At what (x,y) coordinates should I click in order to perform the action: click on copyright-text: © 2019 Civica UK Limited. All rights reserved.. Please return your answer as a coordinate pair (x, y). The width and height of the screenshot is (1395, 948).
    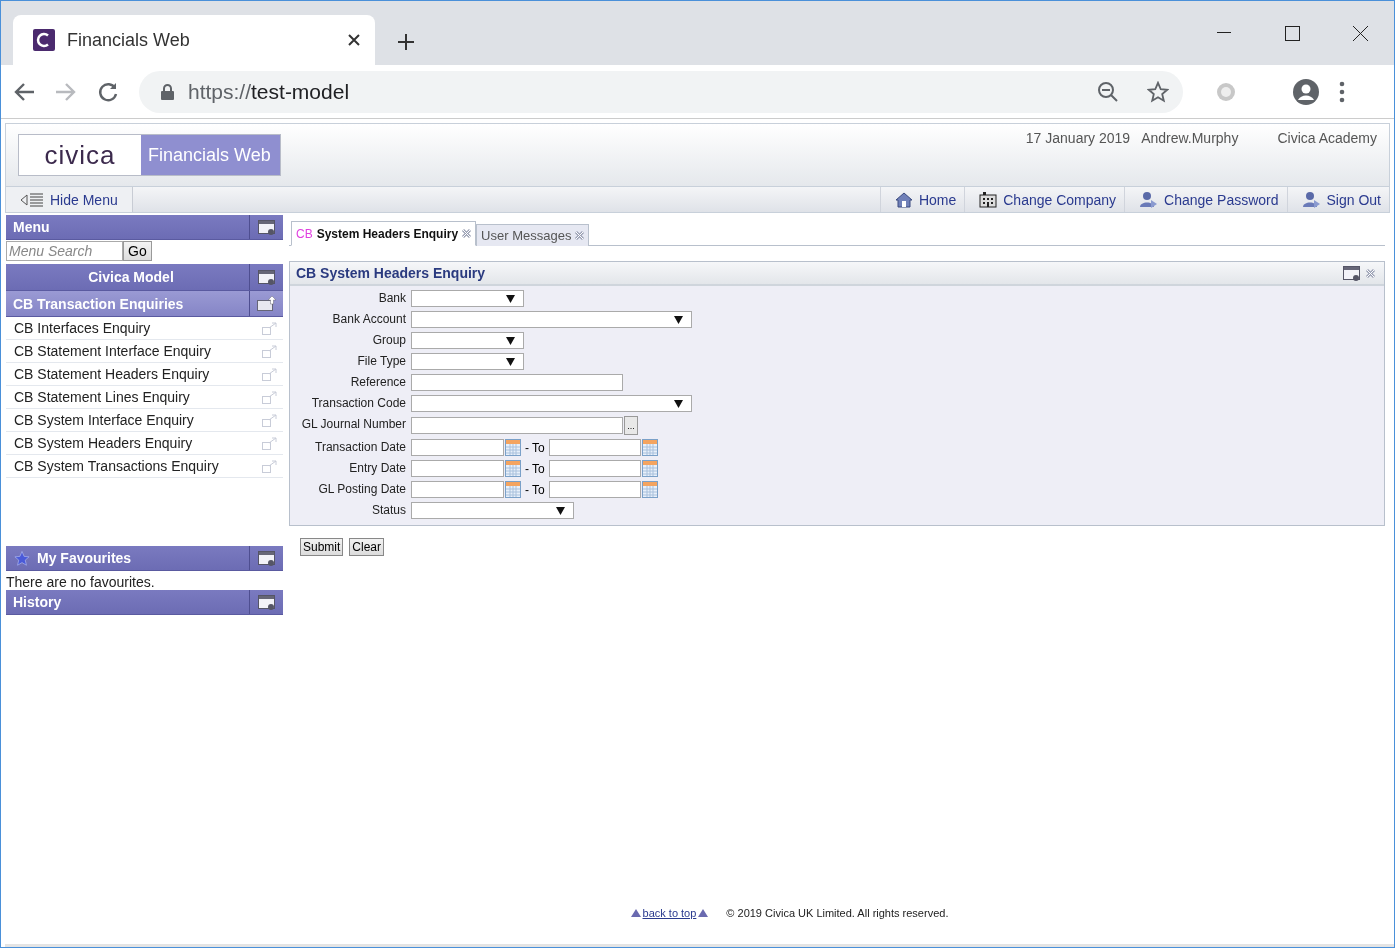
    Looking at the image, I should click on (837, 913).